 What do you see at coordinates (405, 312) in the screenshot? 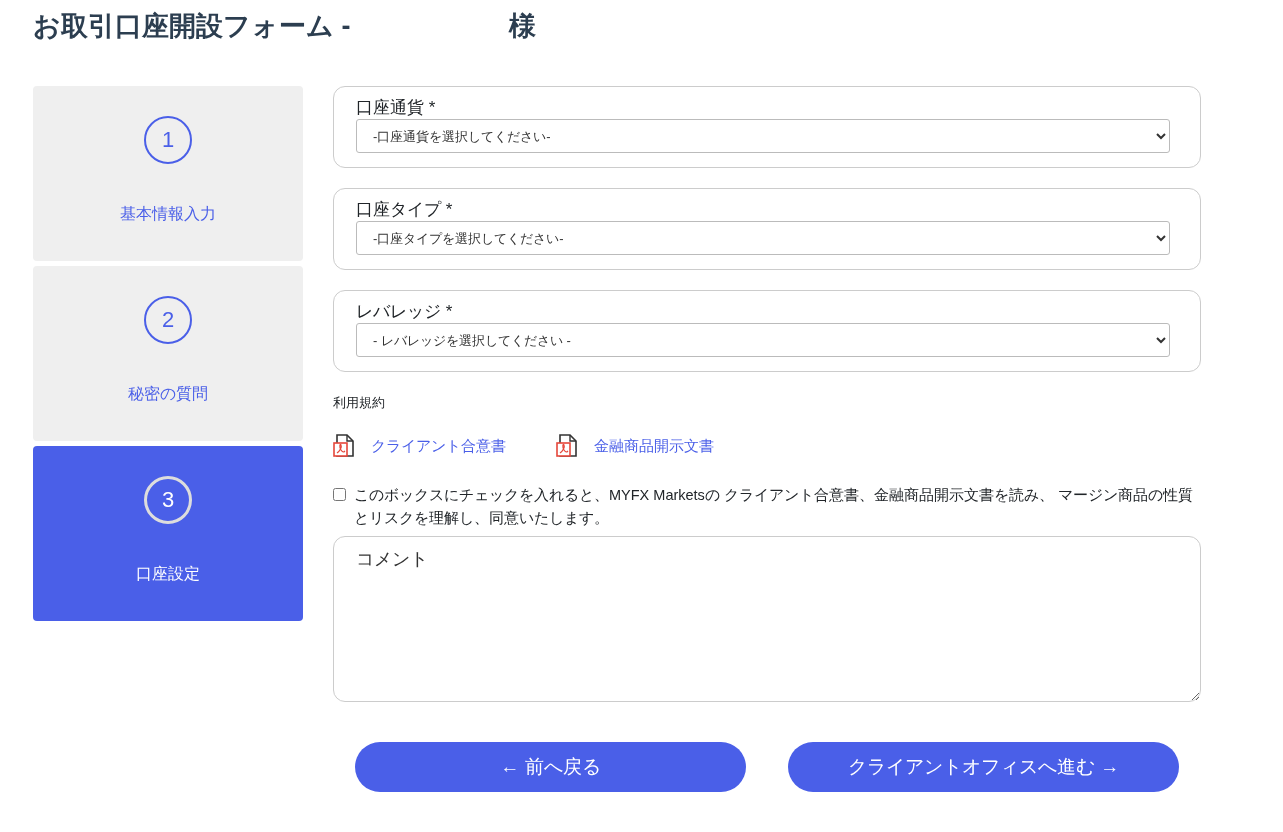
I see `field-label: レバレッジ *` at bounding box center [405, 312].